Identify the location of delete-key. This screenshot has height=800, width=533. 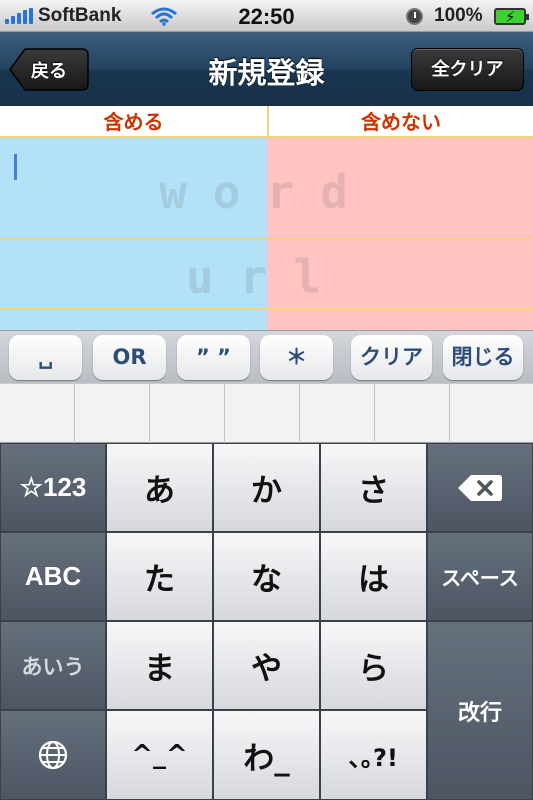
(480, 487).